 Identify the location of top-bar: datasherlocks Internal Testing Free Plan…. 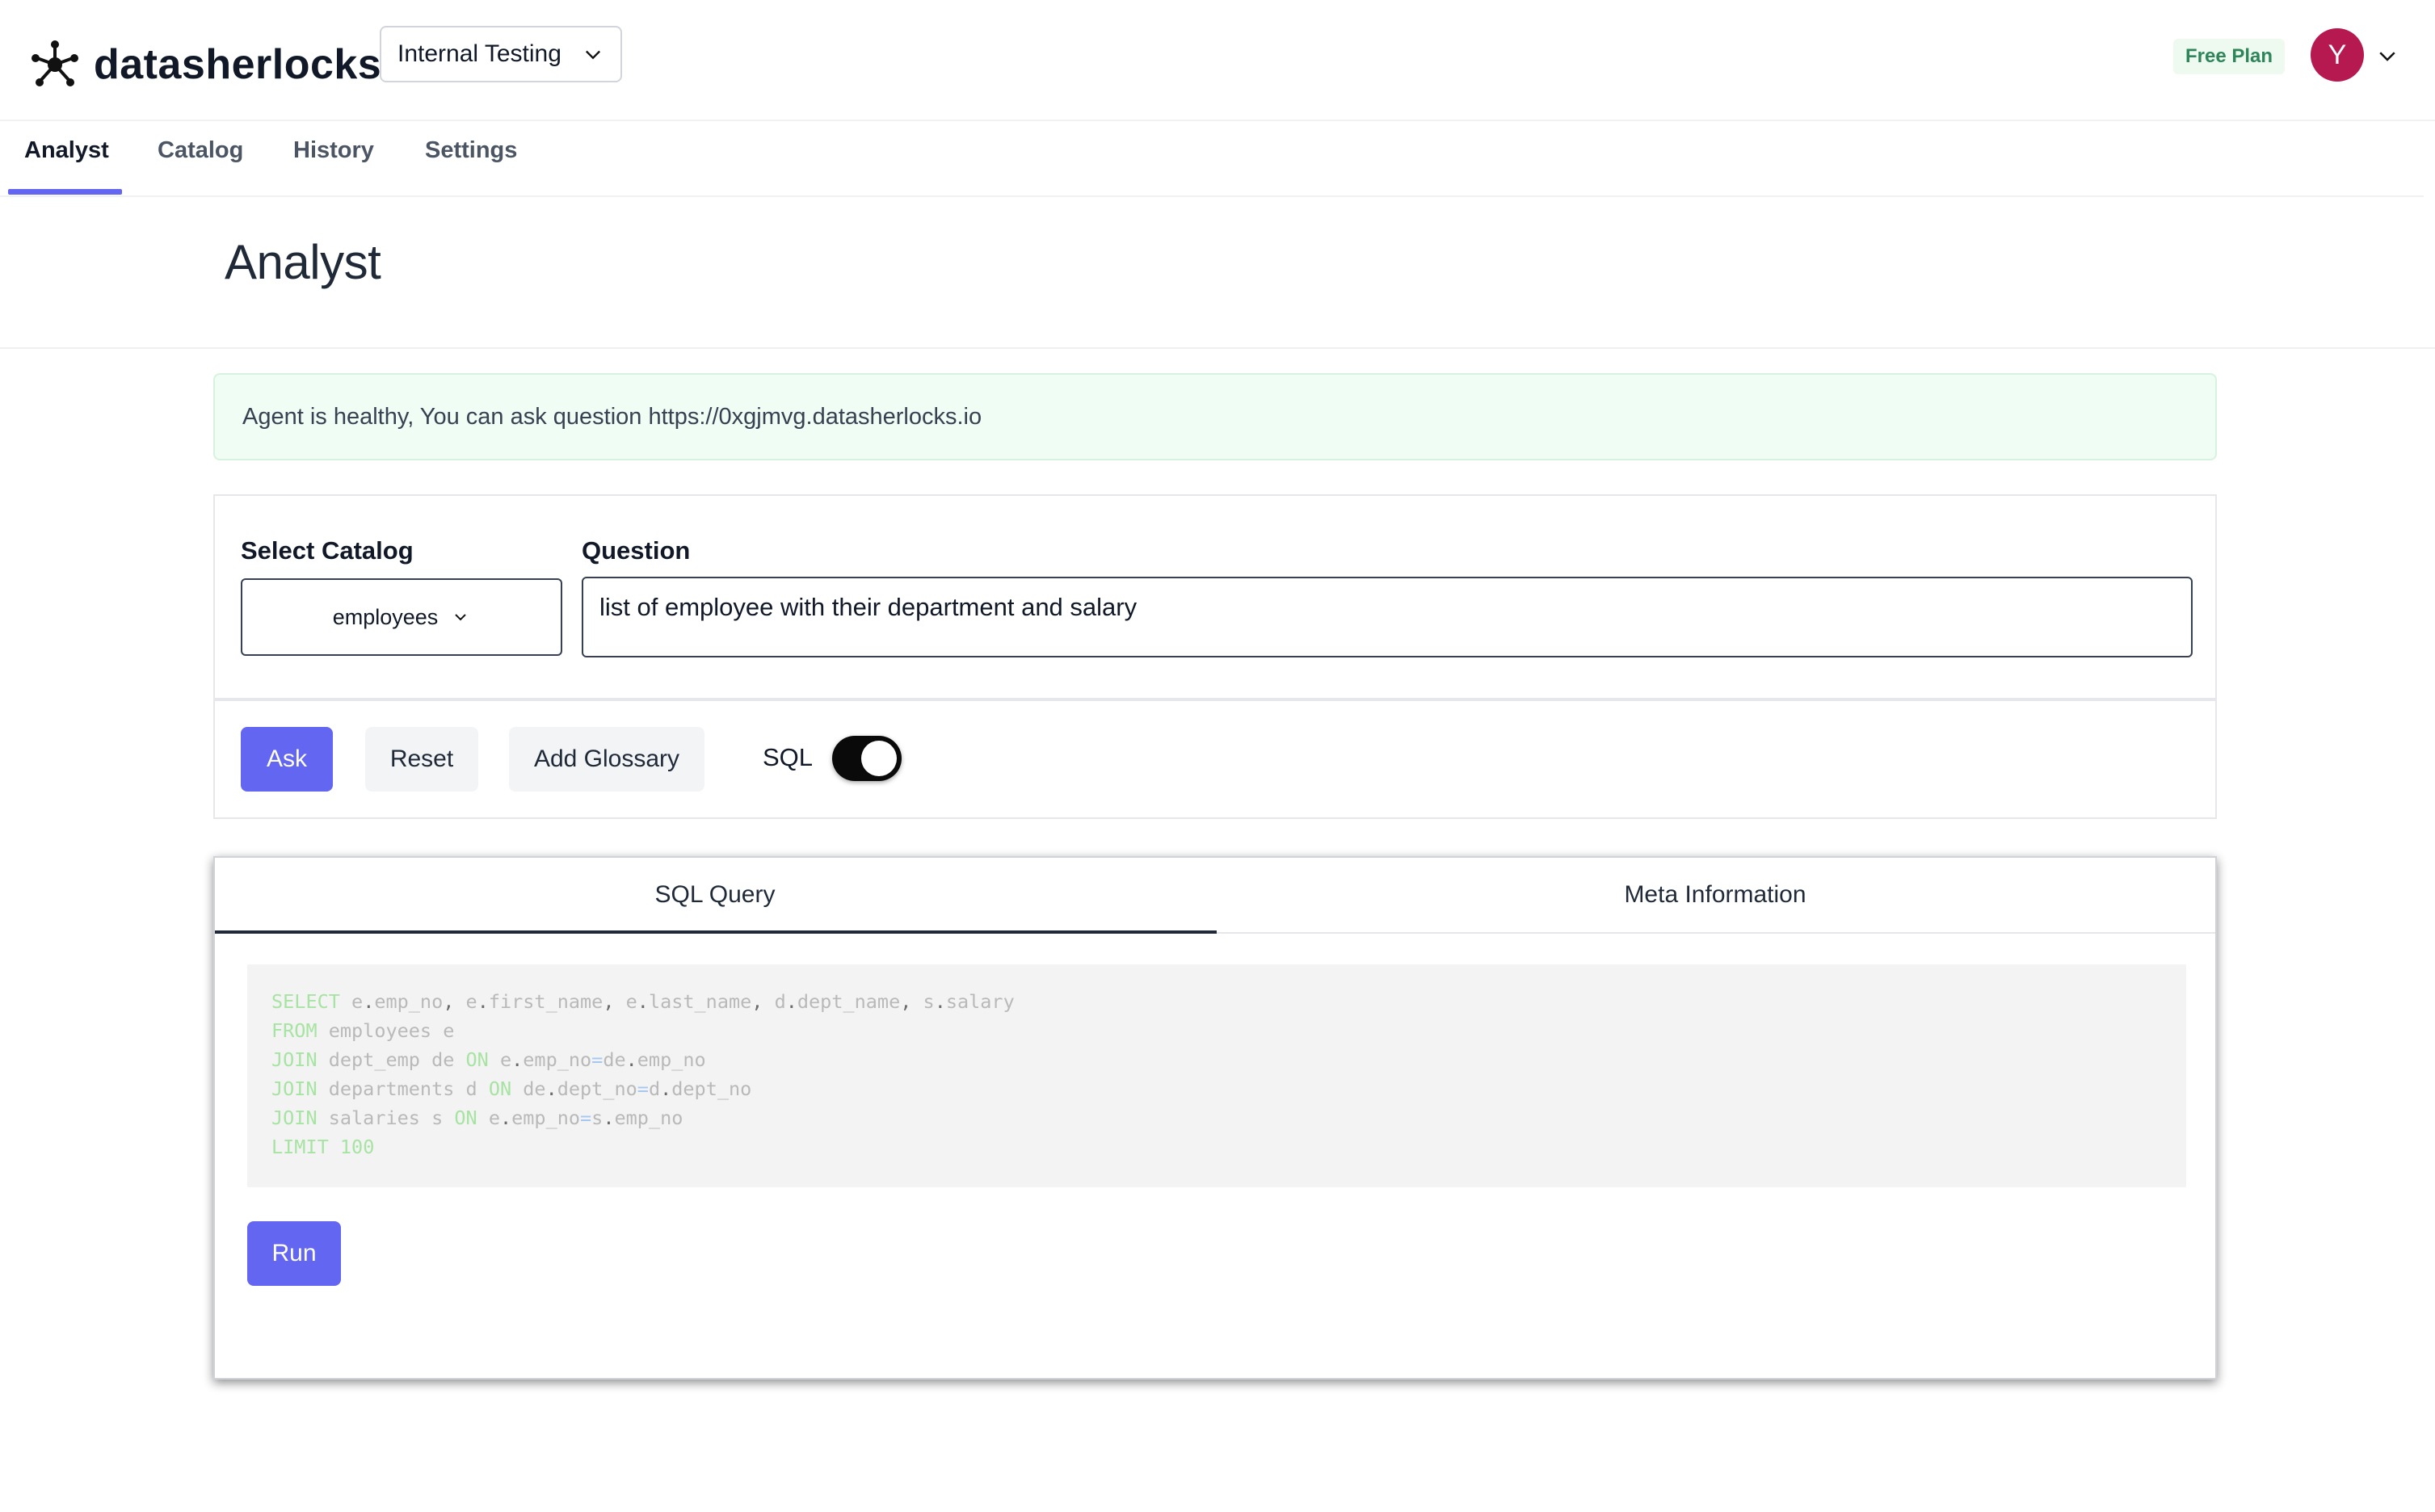
(1217, 61).